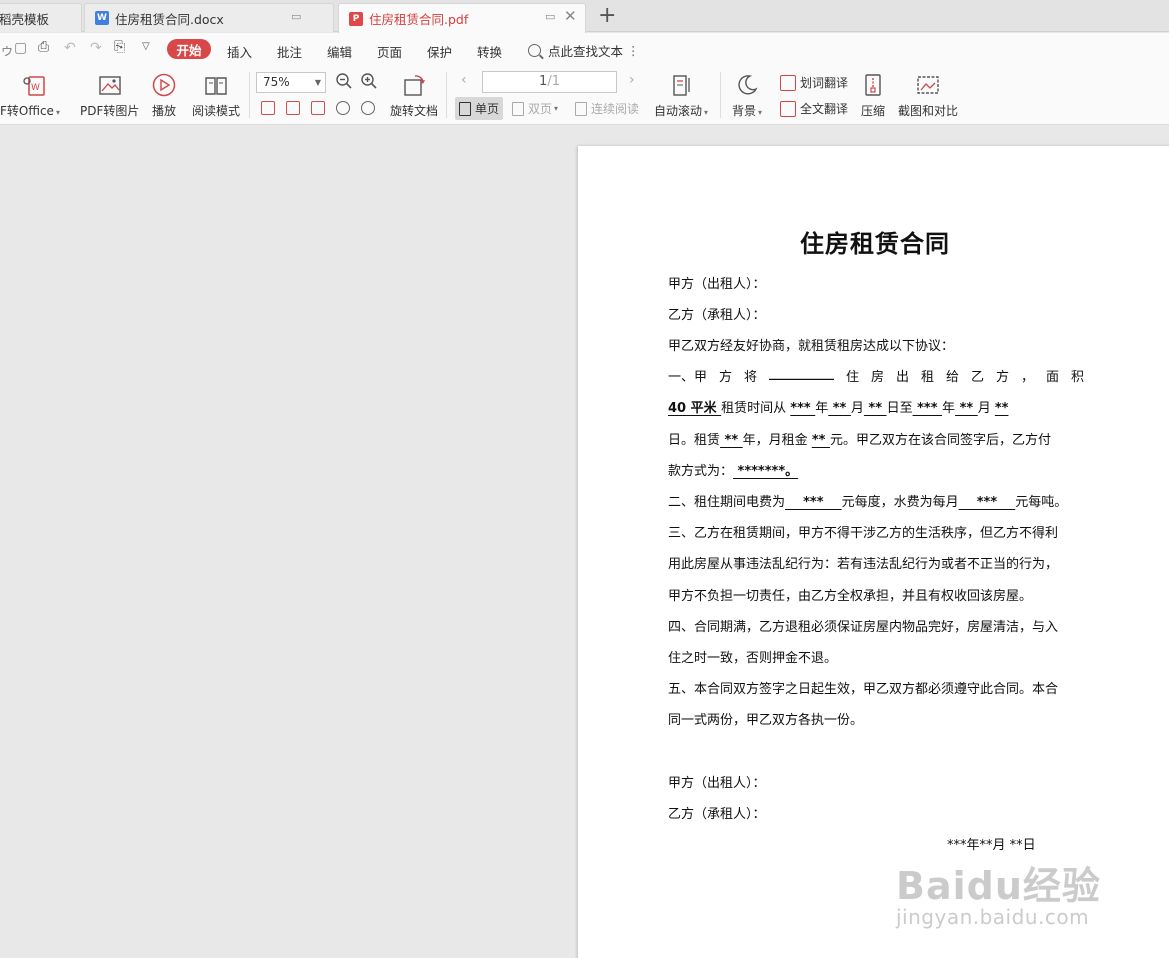  I want to click on payment-method-field: *******。, so click(766, 471).